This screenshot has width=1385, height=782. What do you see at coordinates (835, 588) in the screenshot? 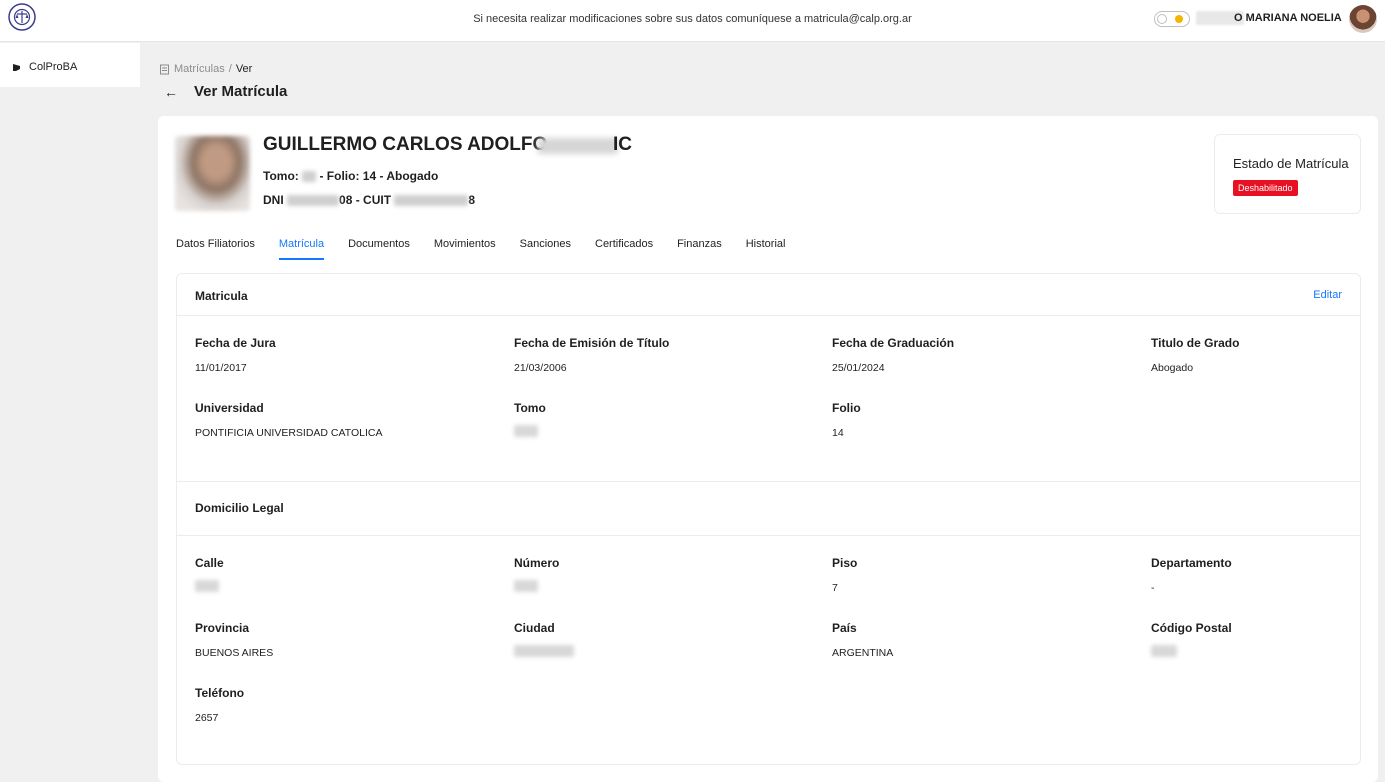
I see `field-value: 7` at bounding box center [835, 588].